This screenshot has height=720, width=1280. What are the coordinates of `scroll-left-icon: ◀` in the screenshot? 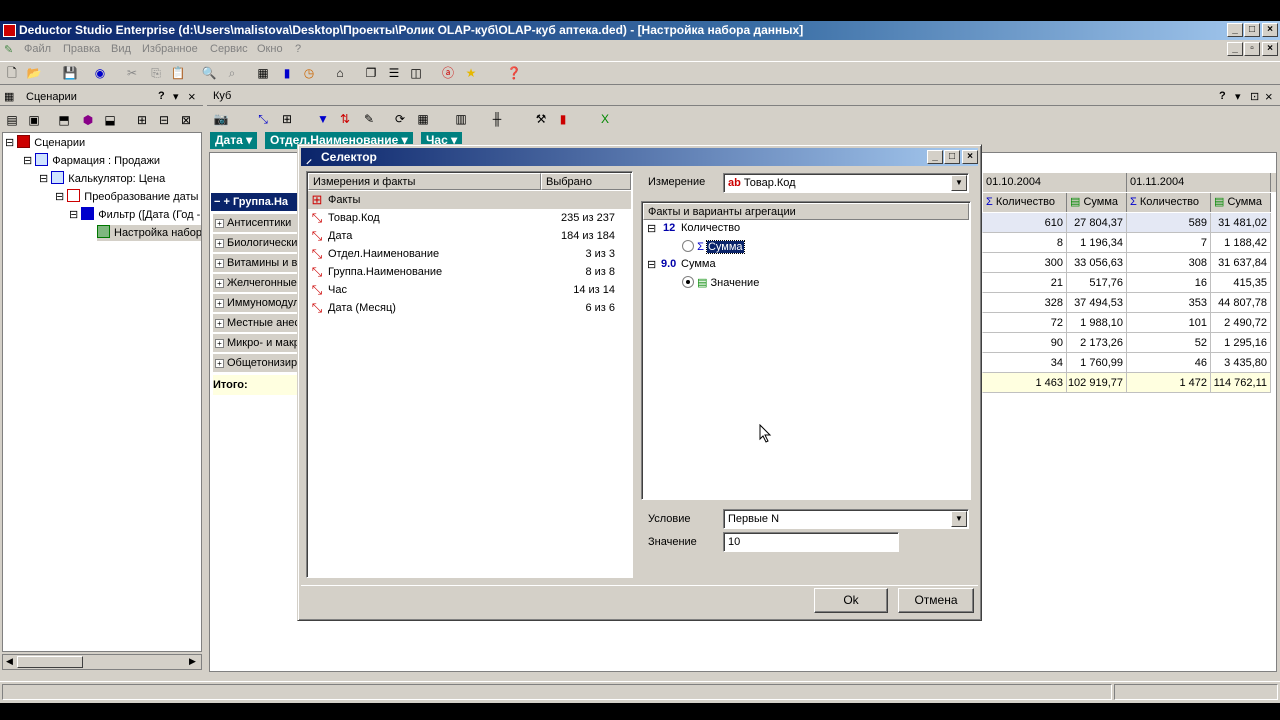 It's located at (9, 661).